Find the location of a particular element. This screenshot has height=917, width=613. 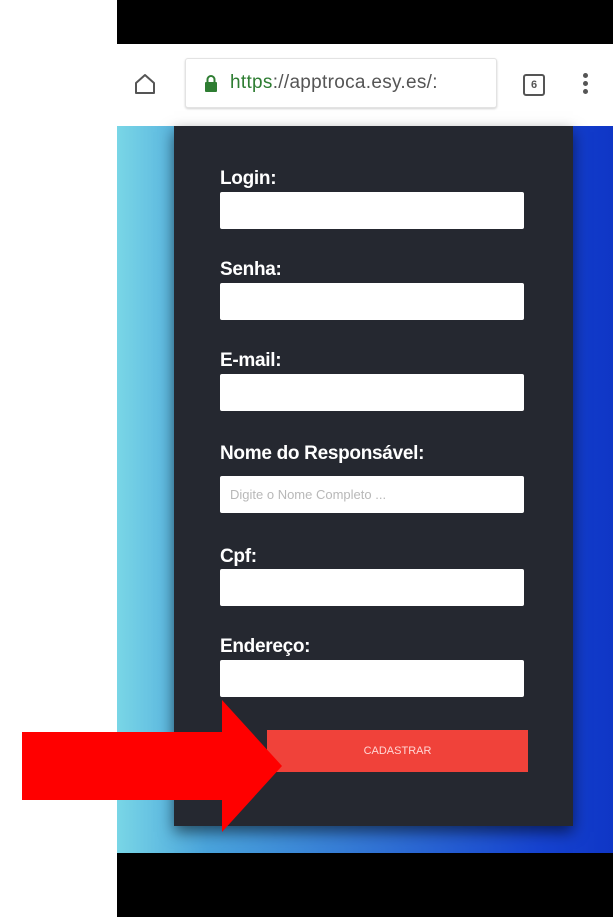

senha-input is located at coordinates (372, 301).